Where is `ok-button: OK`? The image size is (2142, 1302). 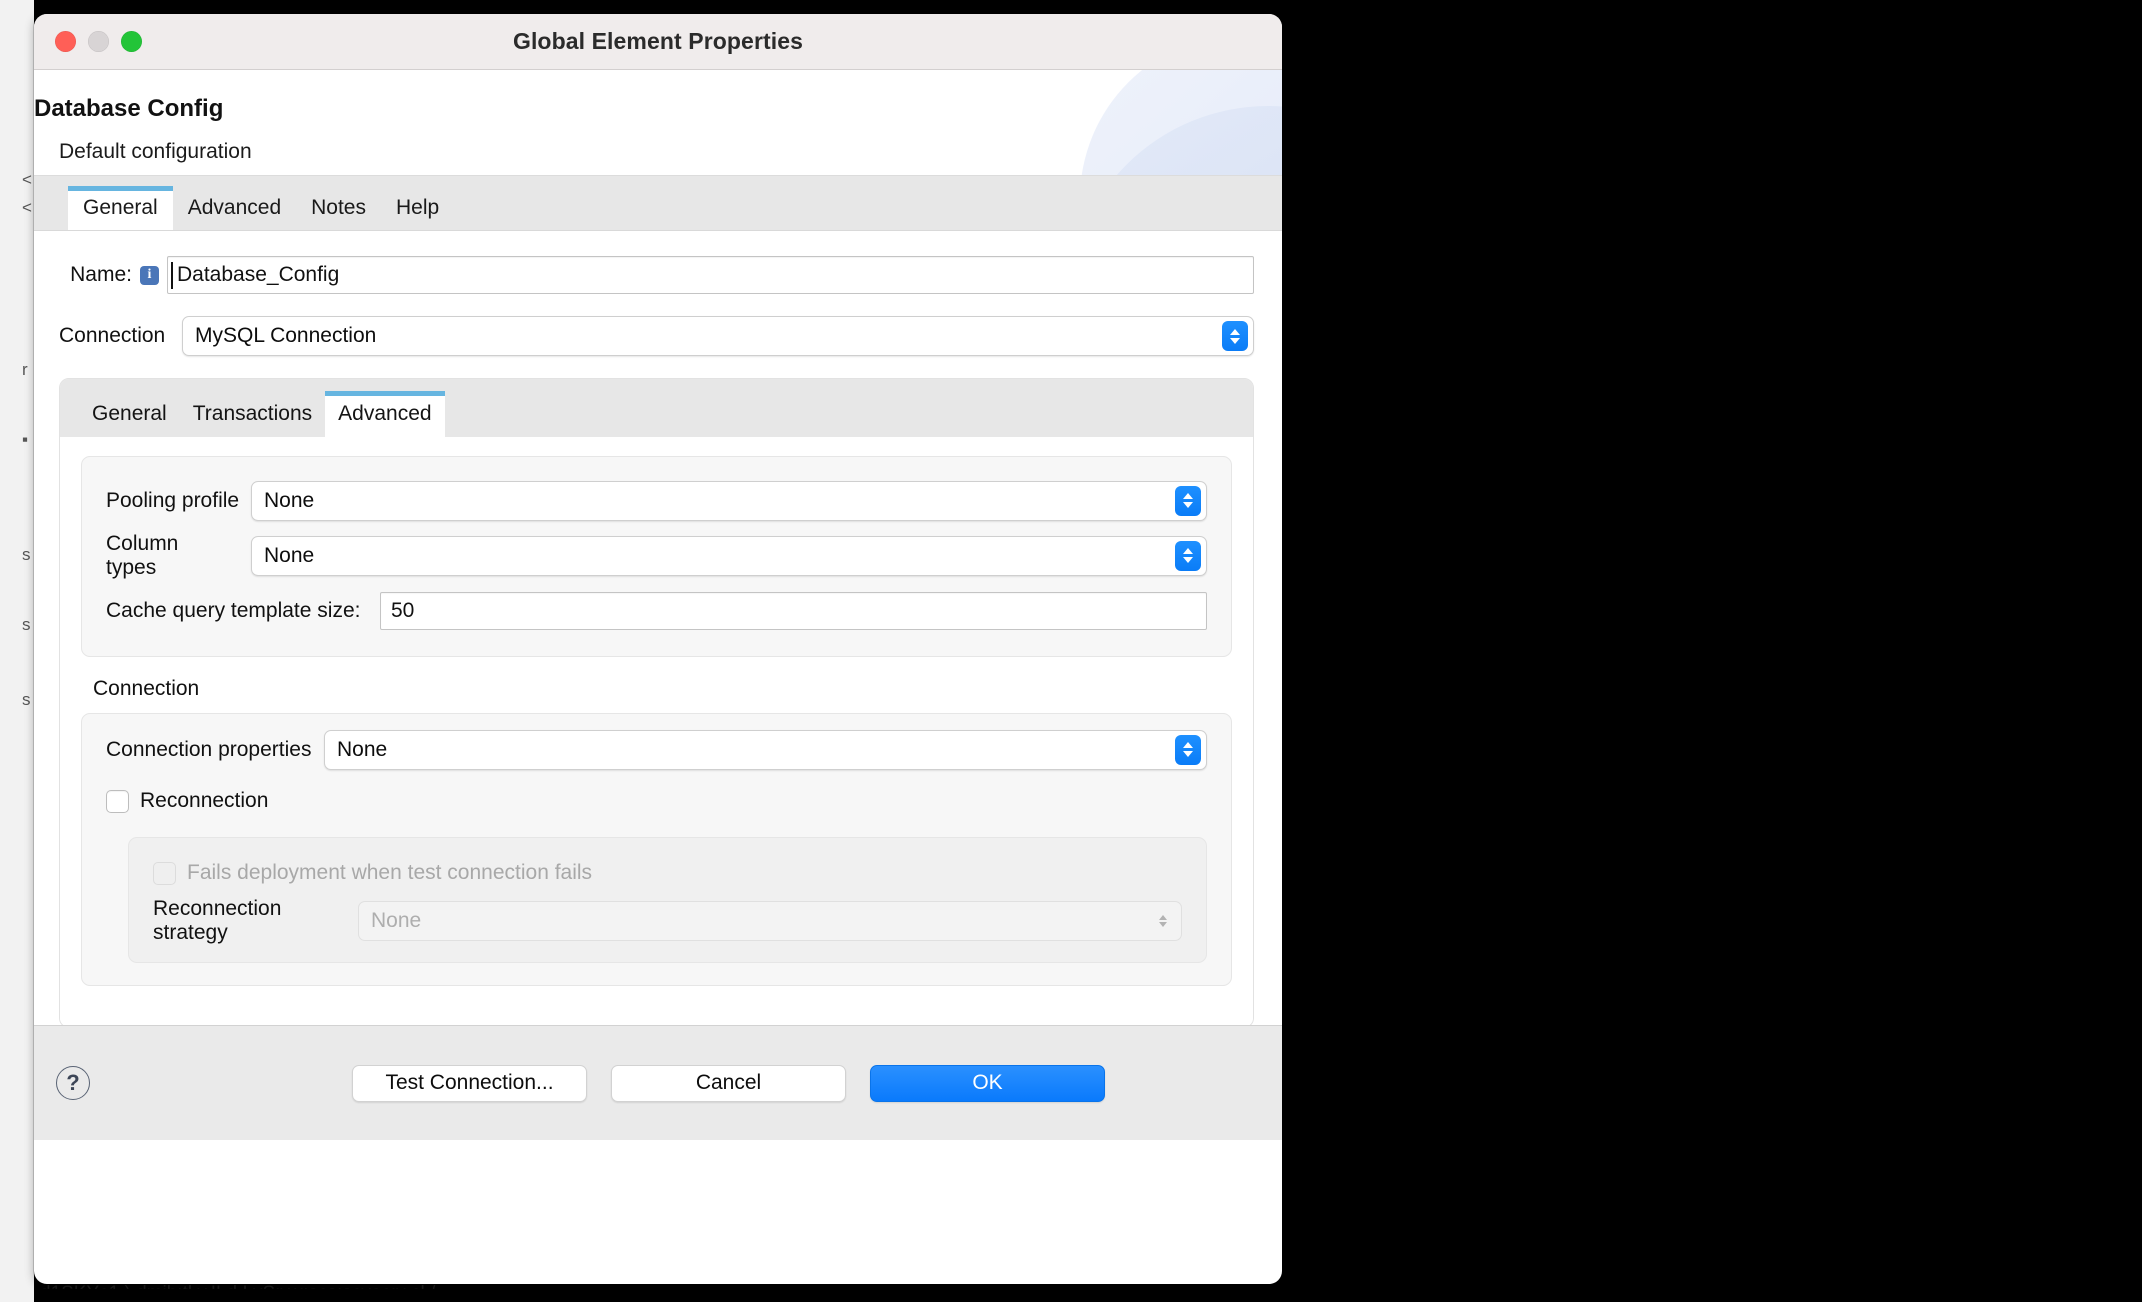 ok-button: OK is located at coordinates (987, 1083).